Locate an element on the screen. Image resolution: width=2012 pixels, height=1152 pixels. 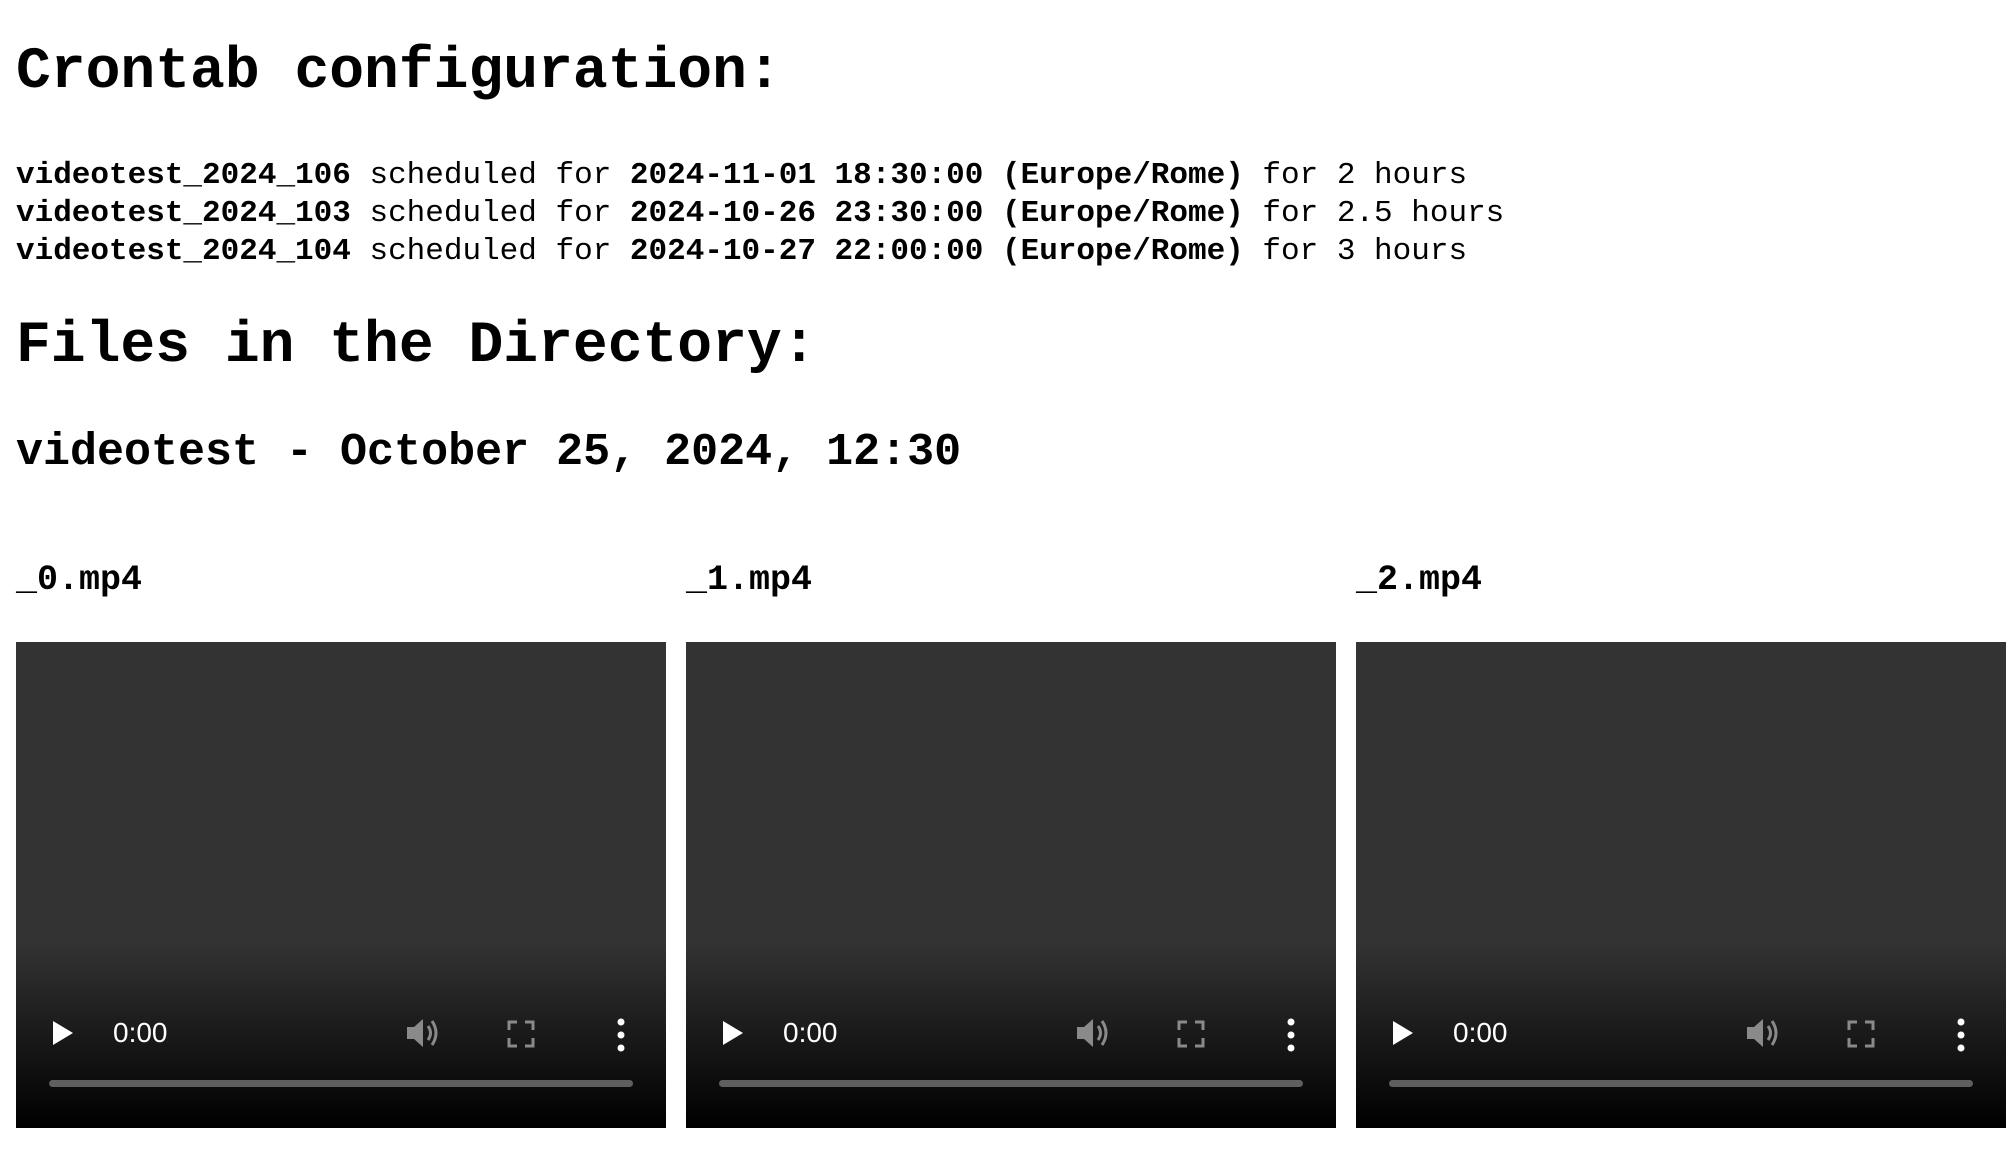
job-datetime: 2024-10-27 22:00:00 is located at coordinates (806, 251).